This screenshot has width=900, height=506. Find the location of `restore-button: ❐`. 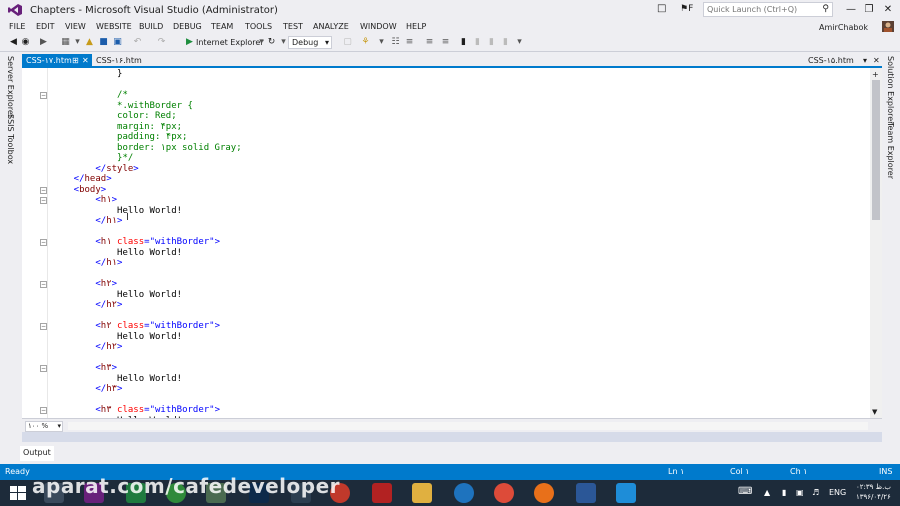

restore-button: ❐ is located at coordinates (869, 9).